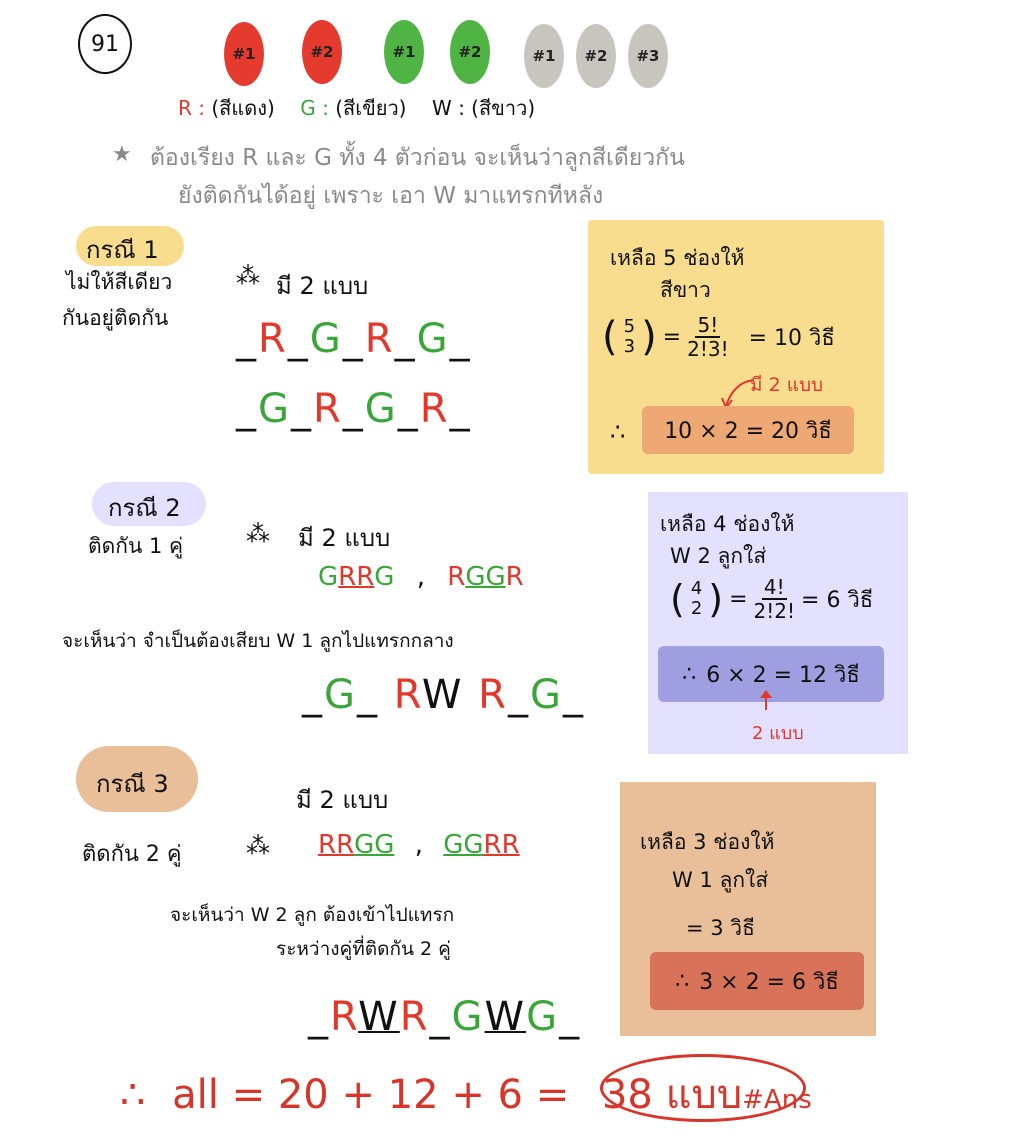  I want to click on case2-final: 6 × 2 = 12 วิธี, so click(783, 675).